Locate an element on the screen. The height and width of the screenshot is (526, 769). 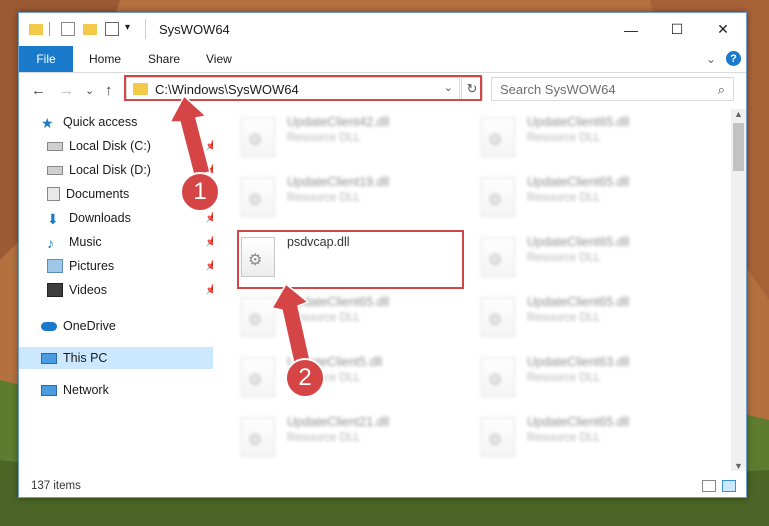
arrow-1-icon is located at coordinates (189, 135).